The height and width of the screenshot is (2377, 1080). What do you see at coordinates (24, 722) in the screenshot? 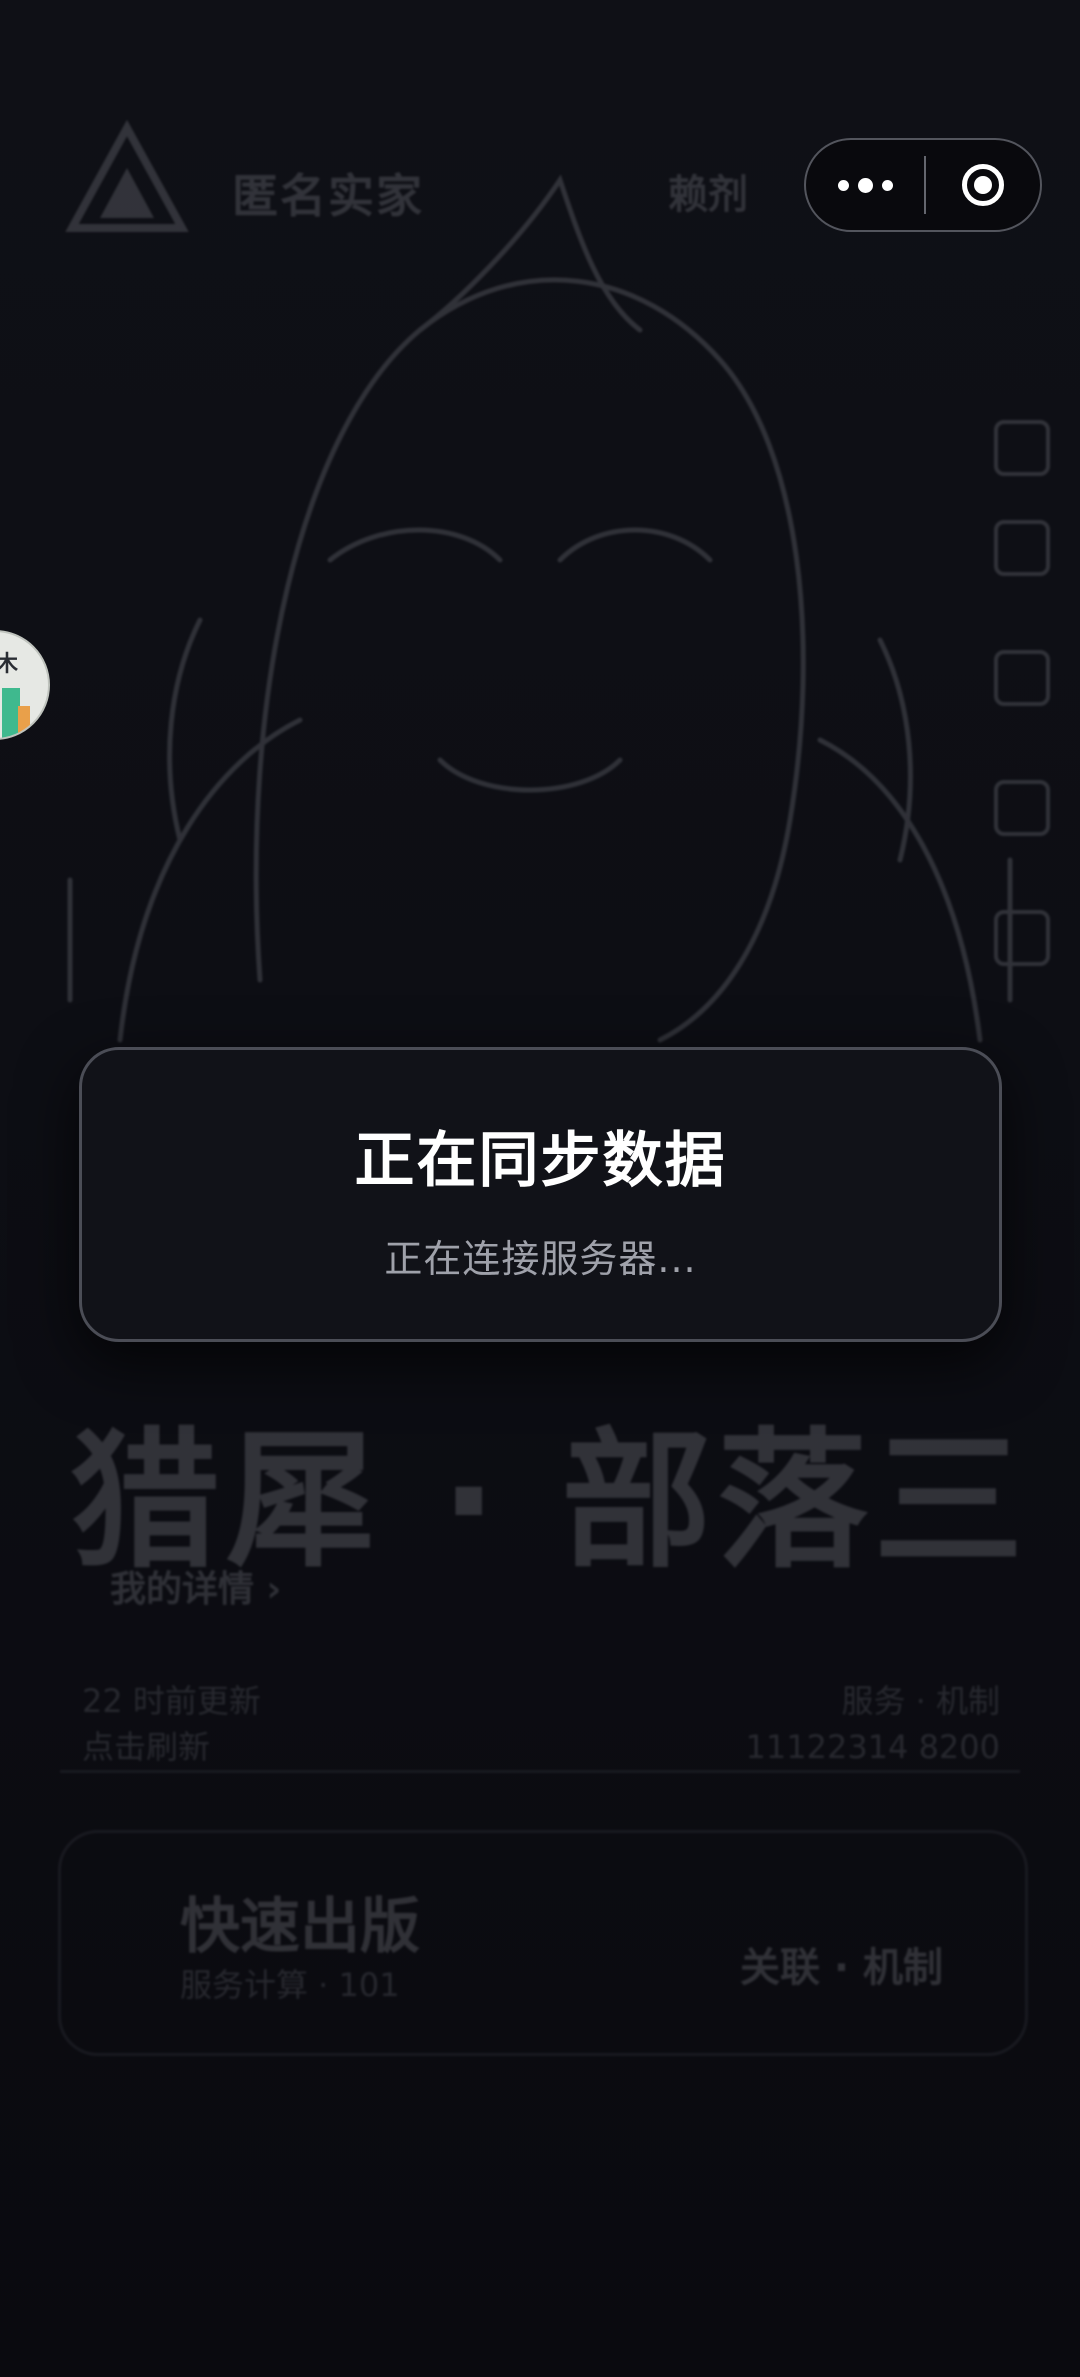
I see `avatar-decoration` at bounding box center [24, 722].